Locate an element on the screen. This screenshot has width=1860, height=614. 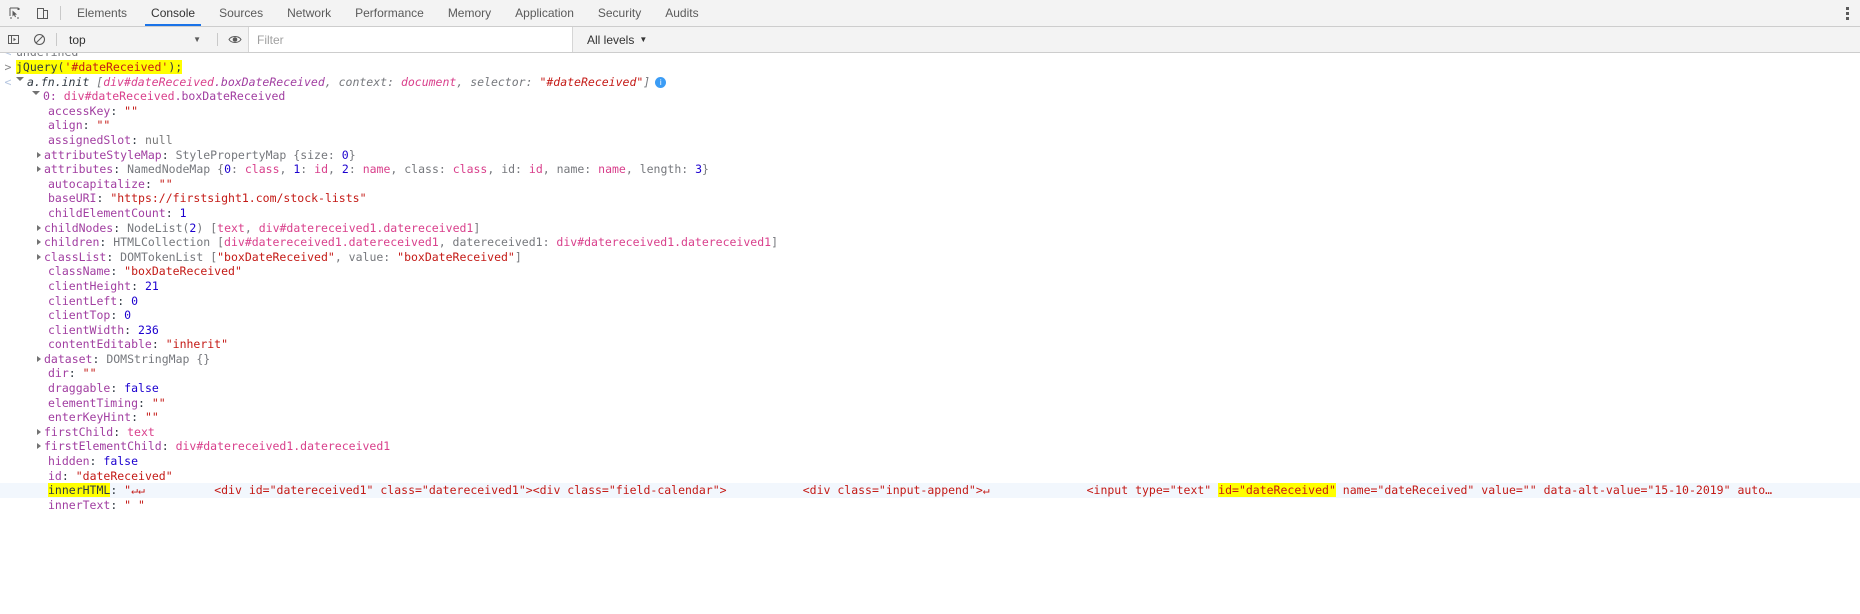
property-row: accessKey: "" is located at coordinates (930, 111).